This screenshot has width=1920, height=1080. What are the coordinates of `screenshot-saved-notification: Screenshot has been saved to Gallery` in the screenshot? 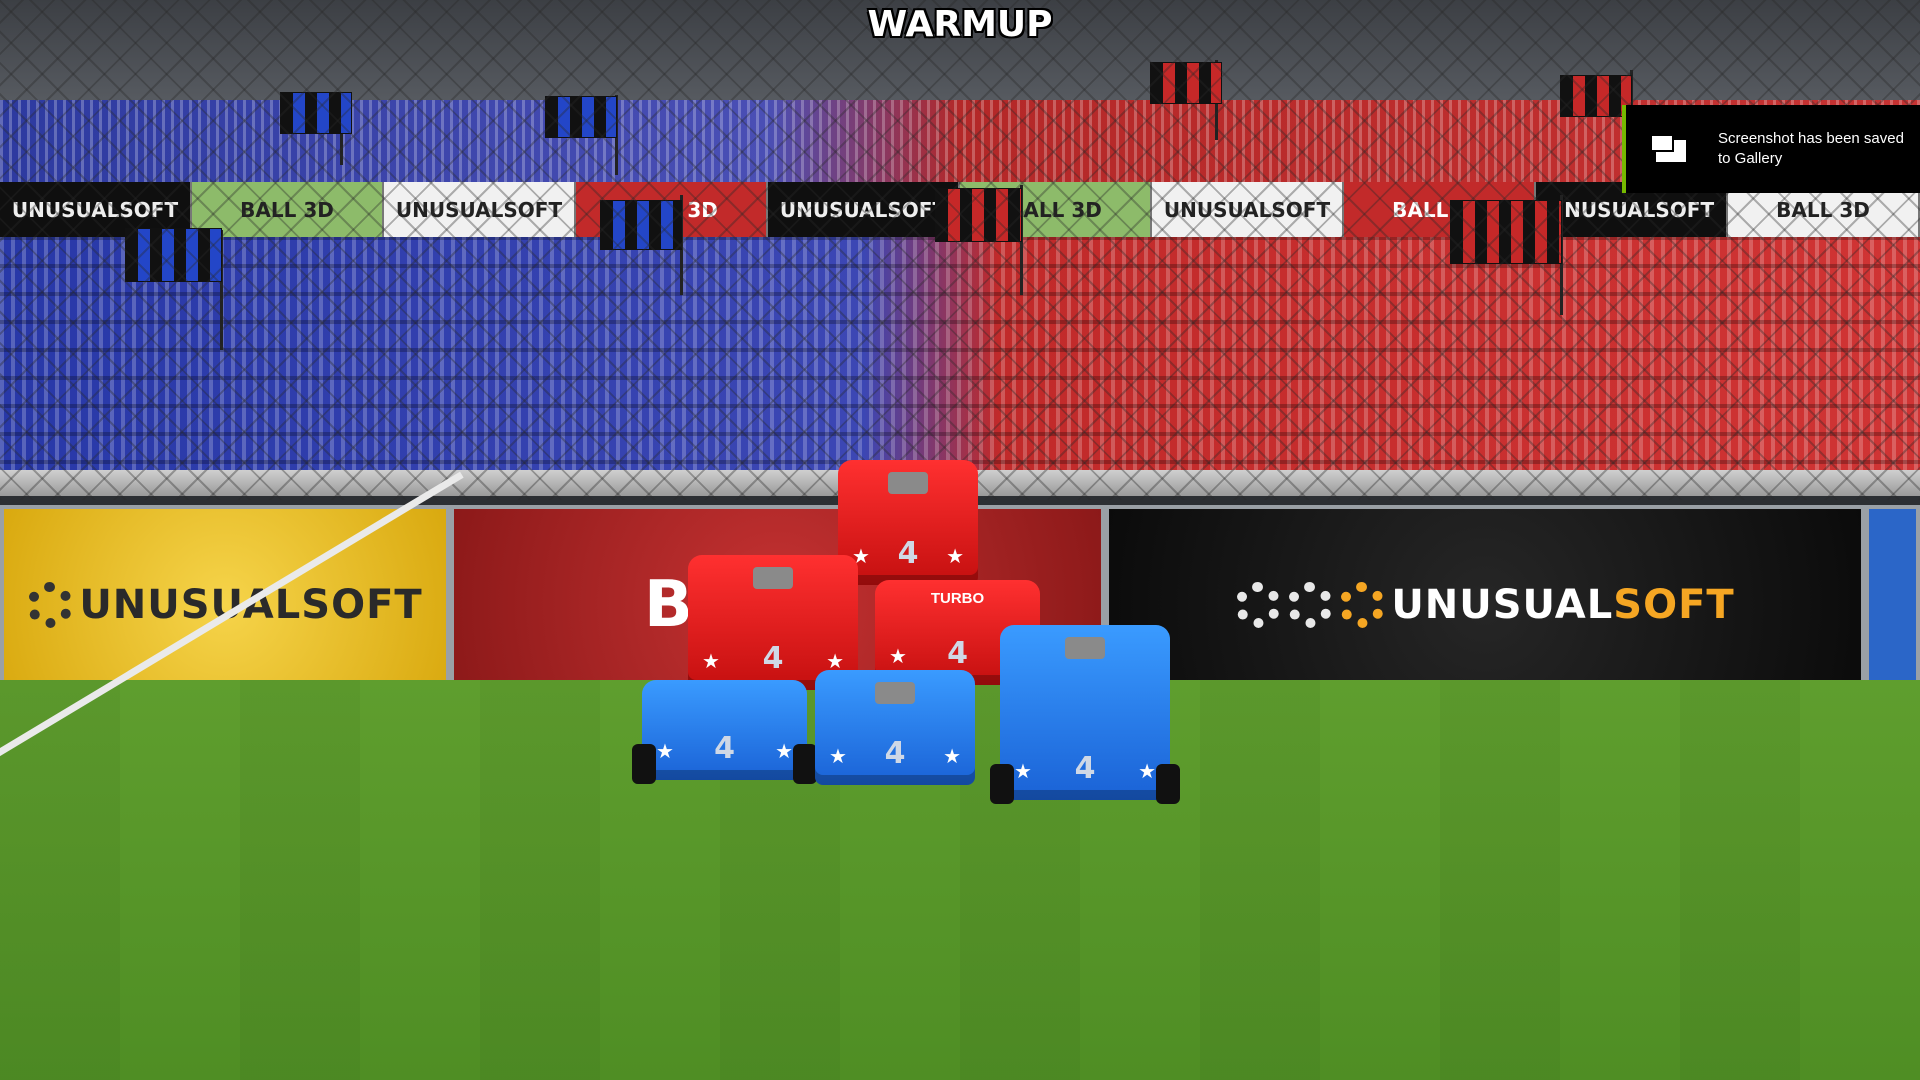 It's located at (1771, 149).